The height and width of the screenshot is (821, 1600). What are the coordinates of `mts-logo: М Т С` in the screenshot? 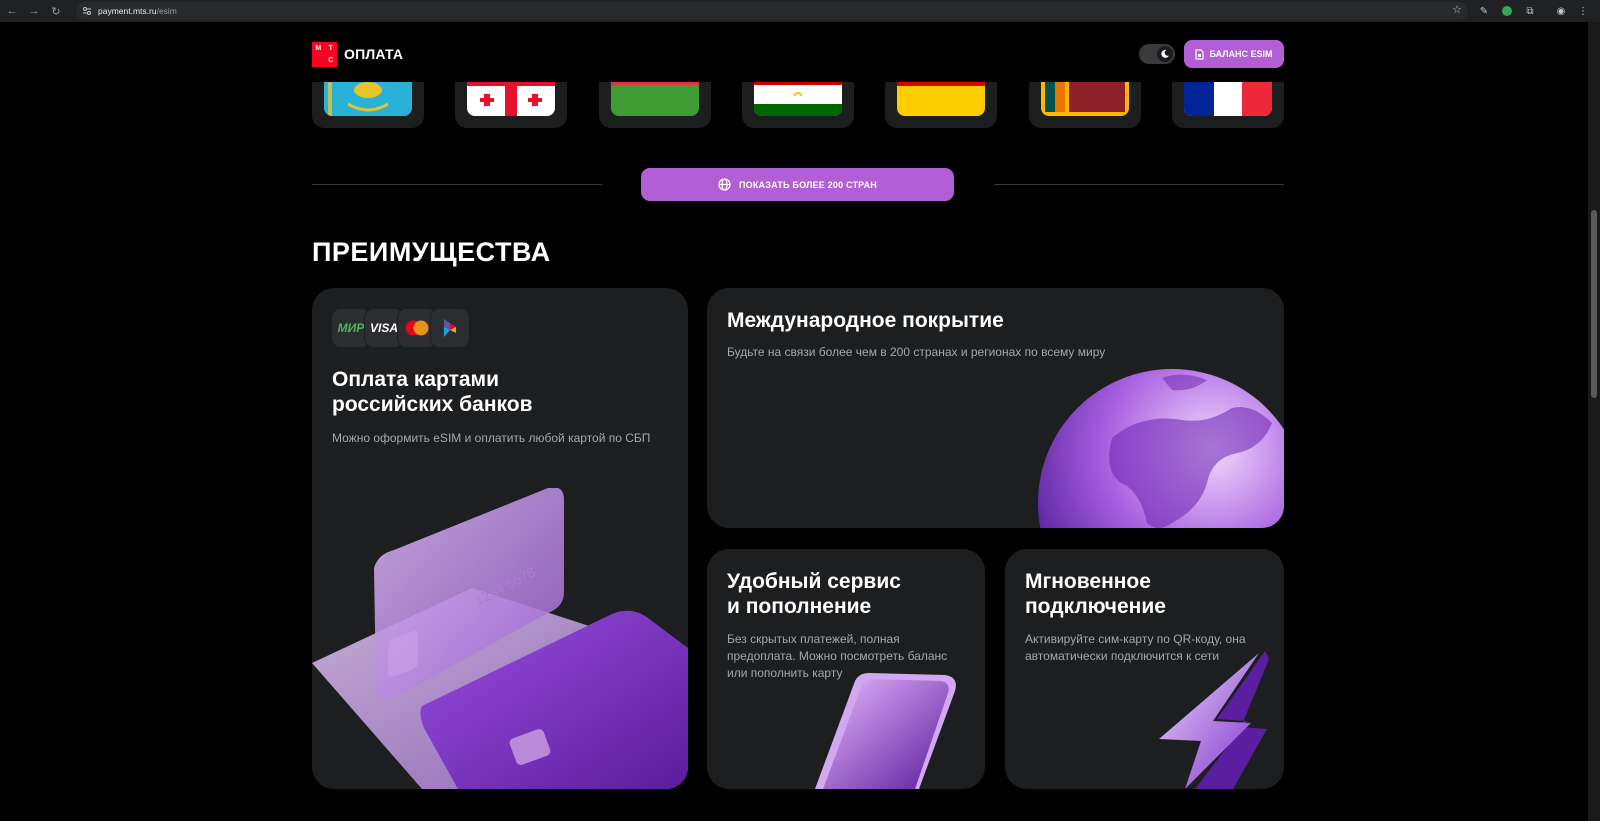 It's located at (324, 54).